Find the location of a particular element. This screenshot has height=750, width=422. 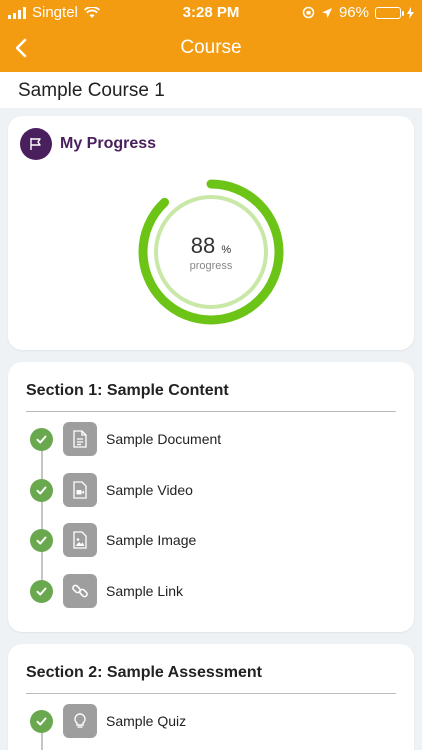

progress-value-line: 88 % is located at coordinates (211, 246).